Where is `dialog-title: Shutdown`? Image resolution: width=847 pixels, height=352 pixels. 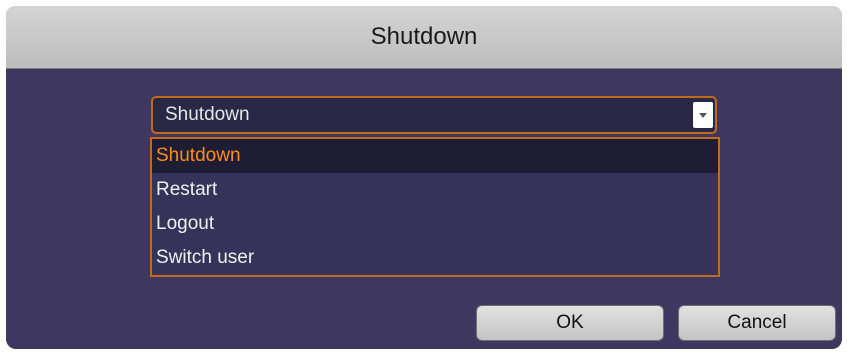
dialog-title: Shutdown is located at coordinates (424, 36).